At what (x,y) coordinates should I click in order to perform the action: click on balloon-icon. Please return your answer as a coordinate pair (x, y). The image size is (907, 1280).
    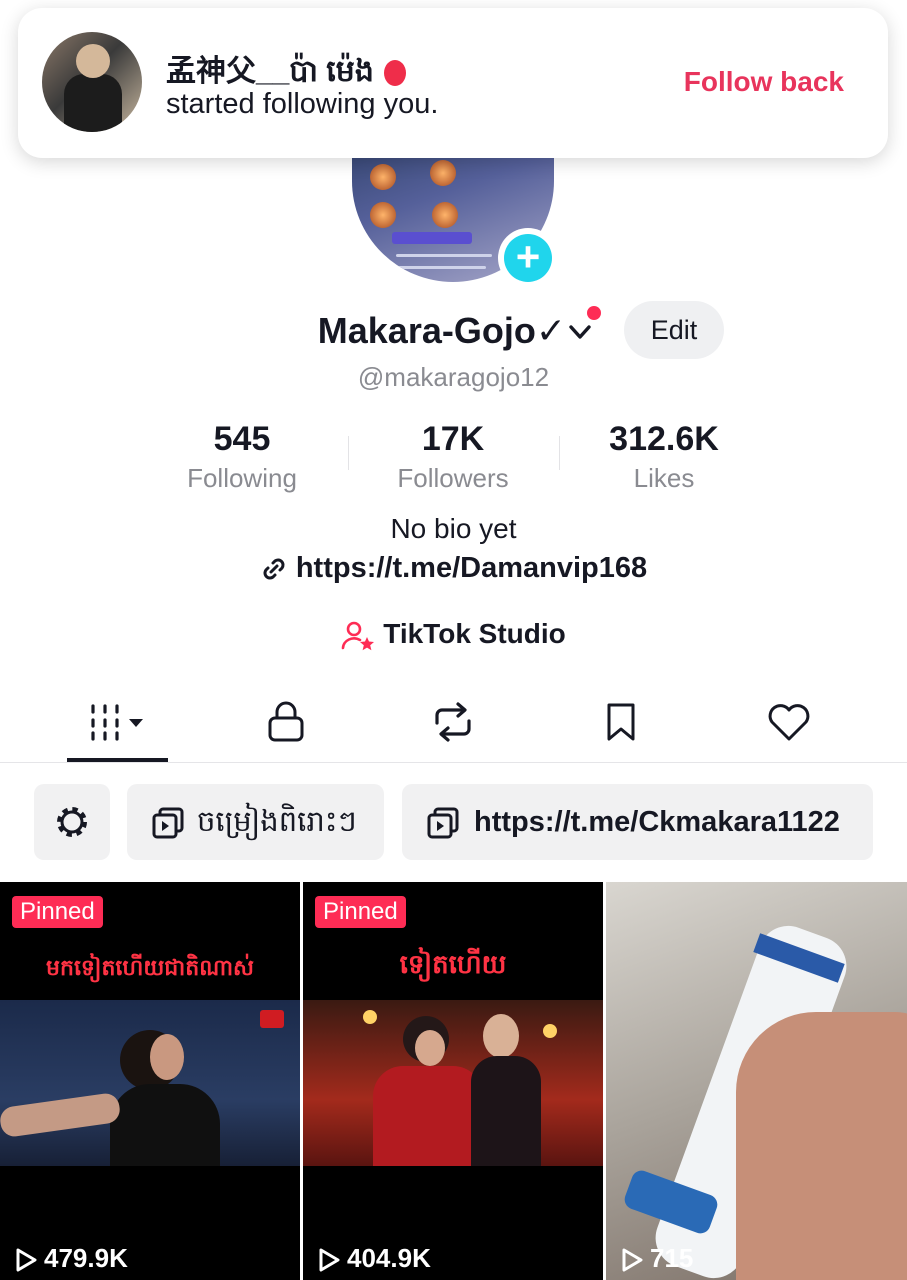
    Looking at the image, I should click on (395, 73).